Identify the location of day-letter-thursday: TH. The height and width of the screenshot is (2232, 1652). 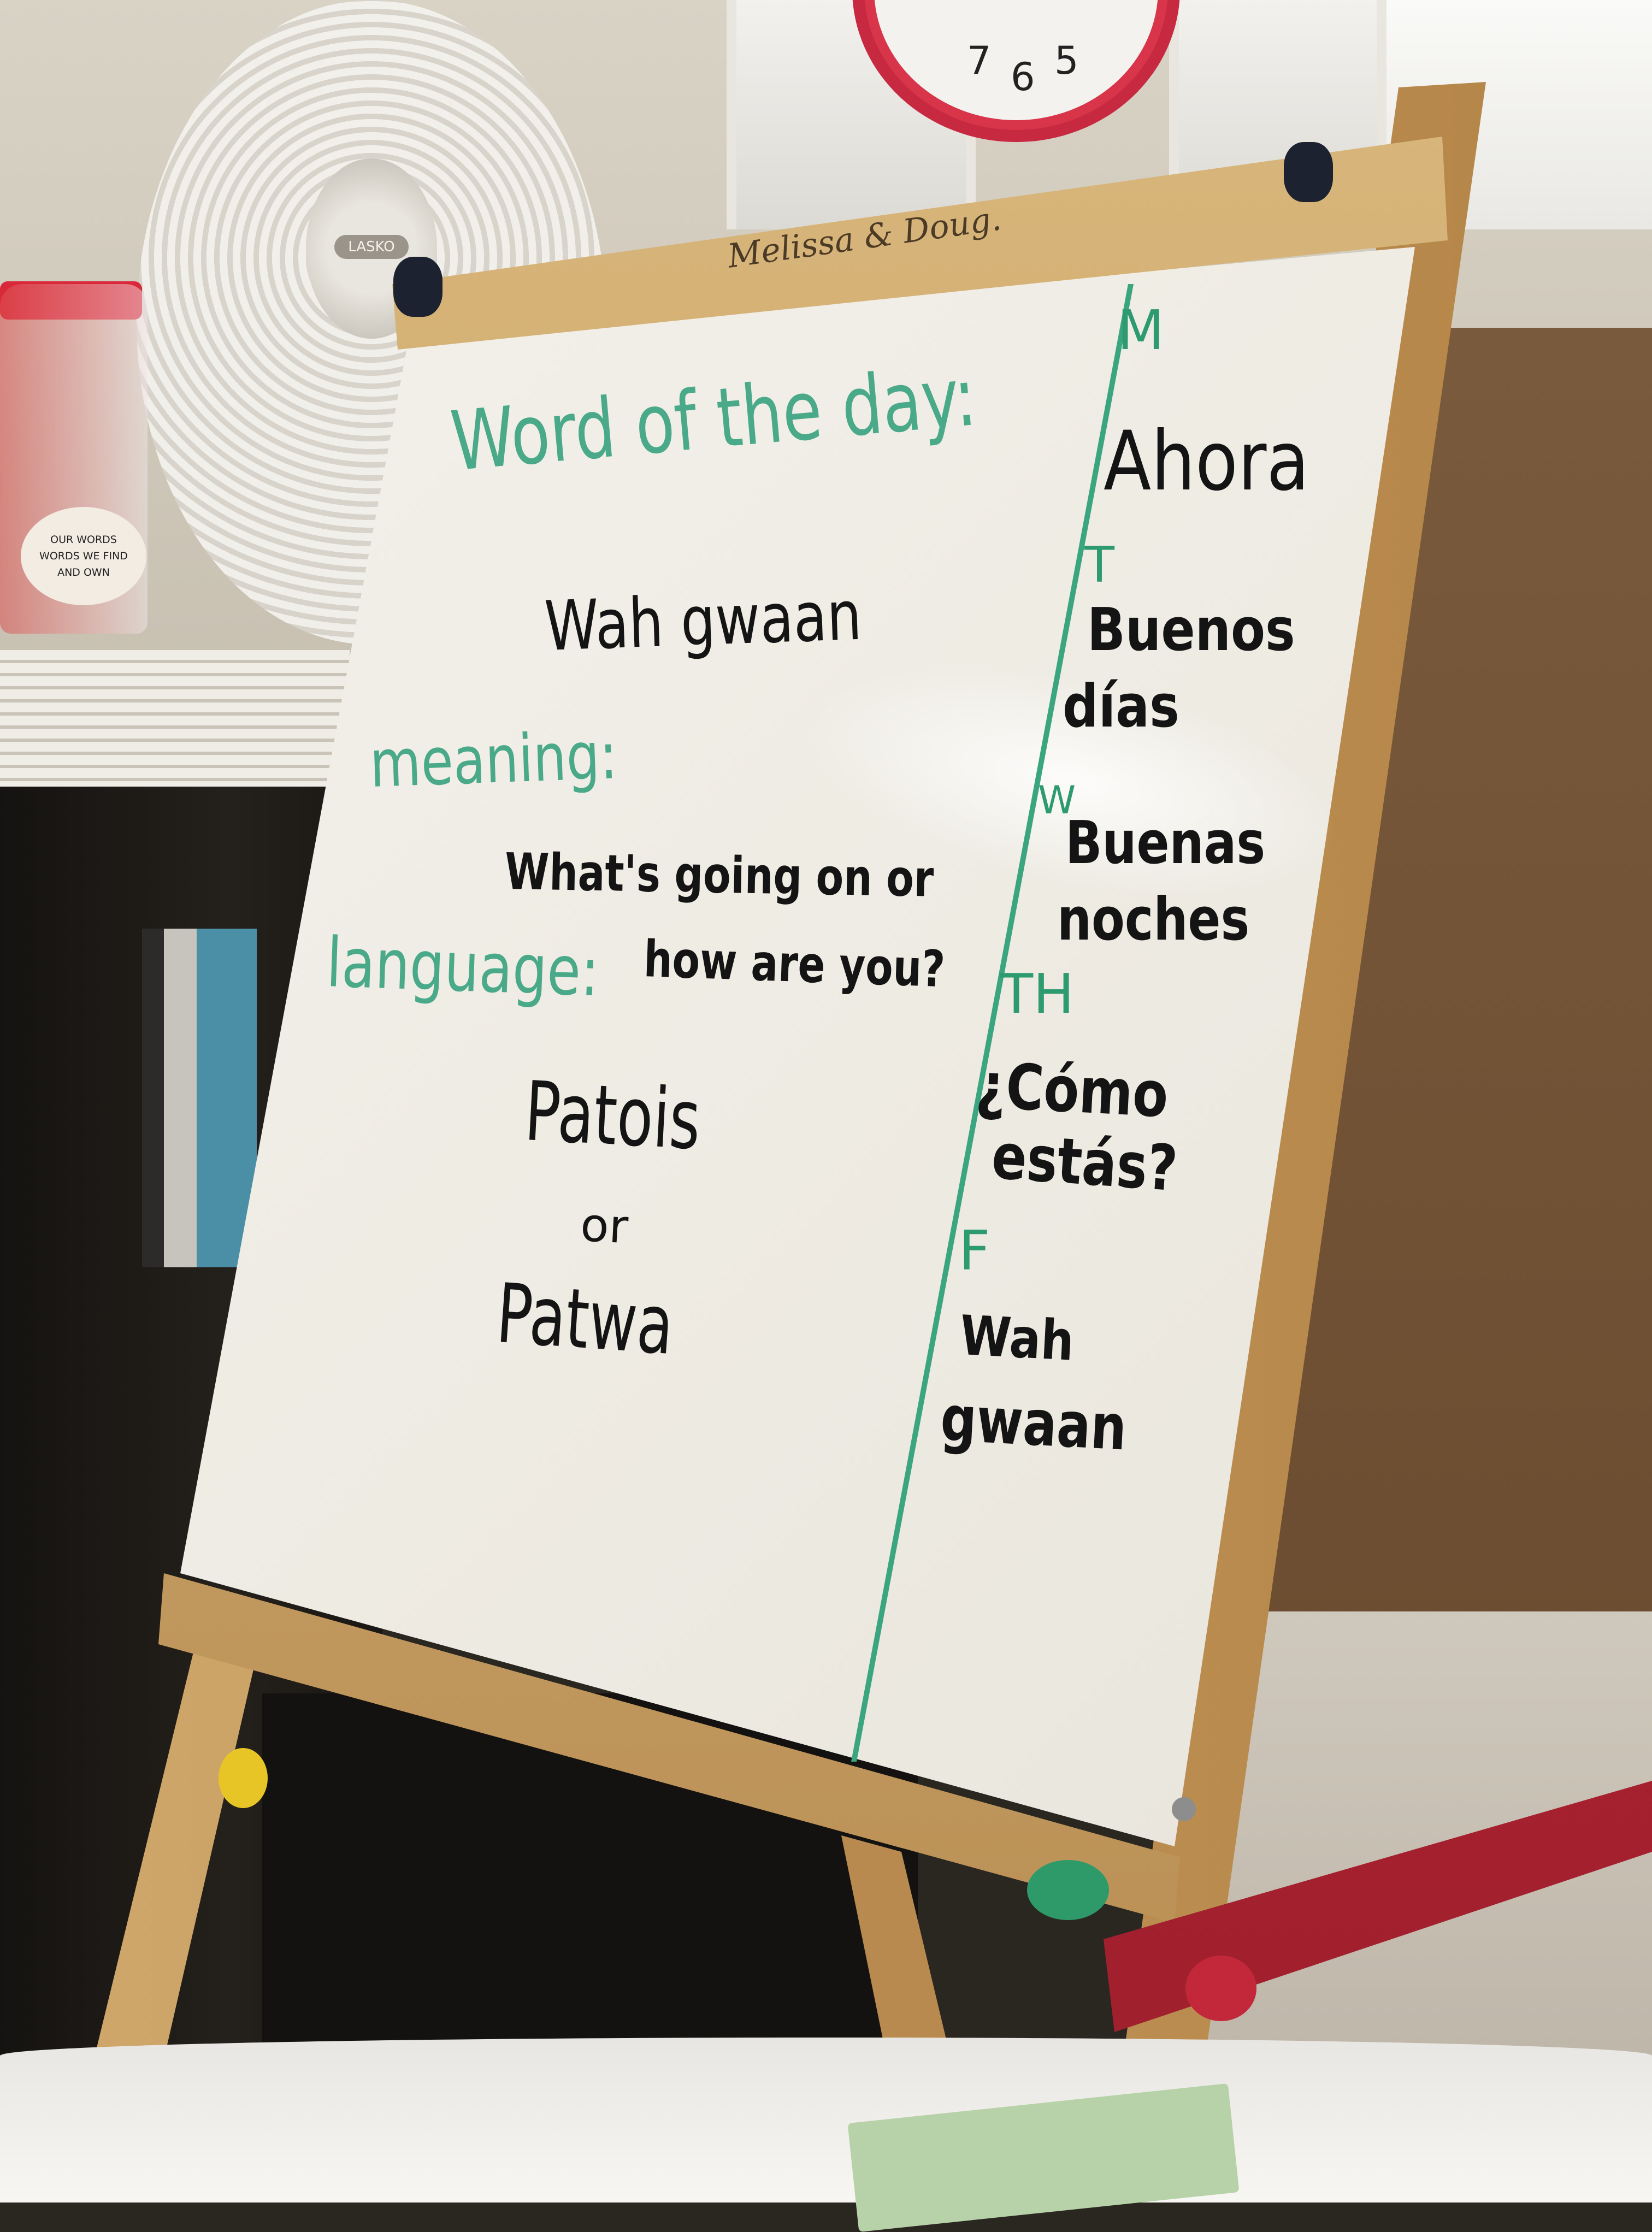
(1037, 994).